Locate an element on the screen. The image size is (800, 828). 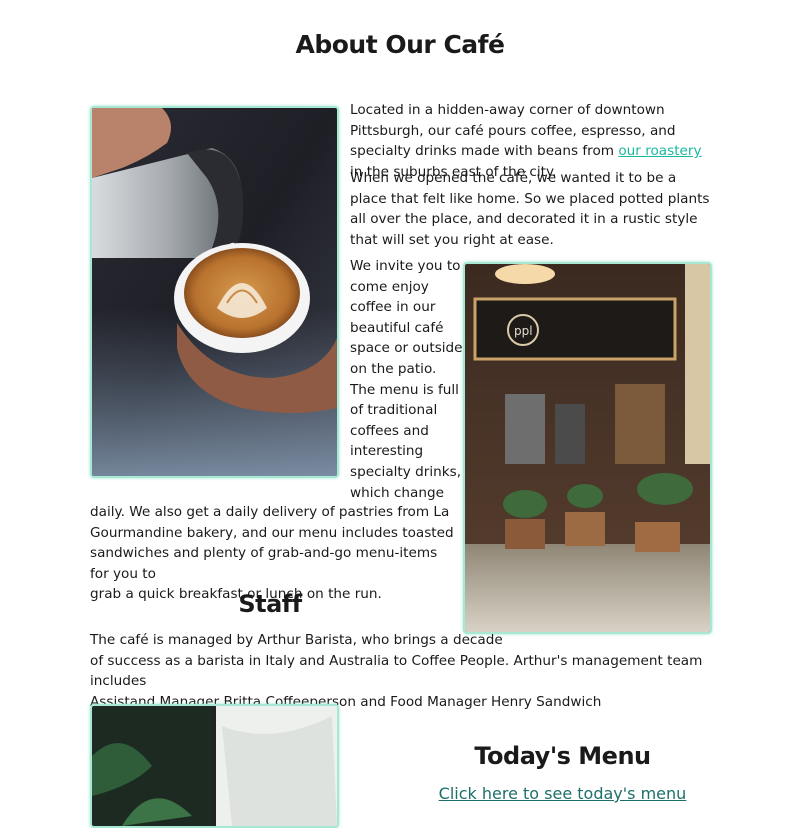
todays-menu-link: Click here to see today's menu is located at coordinates (562, 793).